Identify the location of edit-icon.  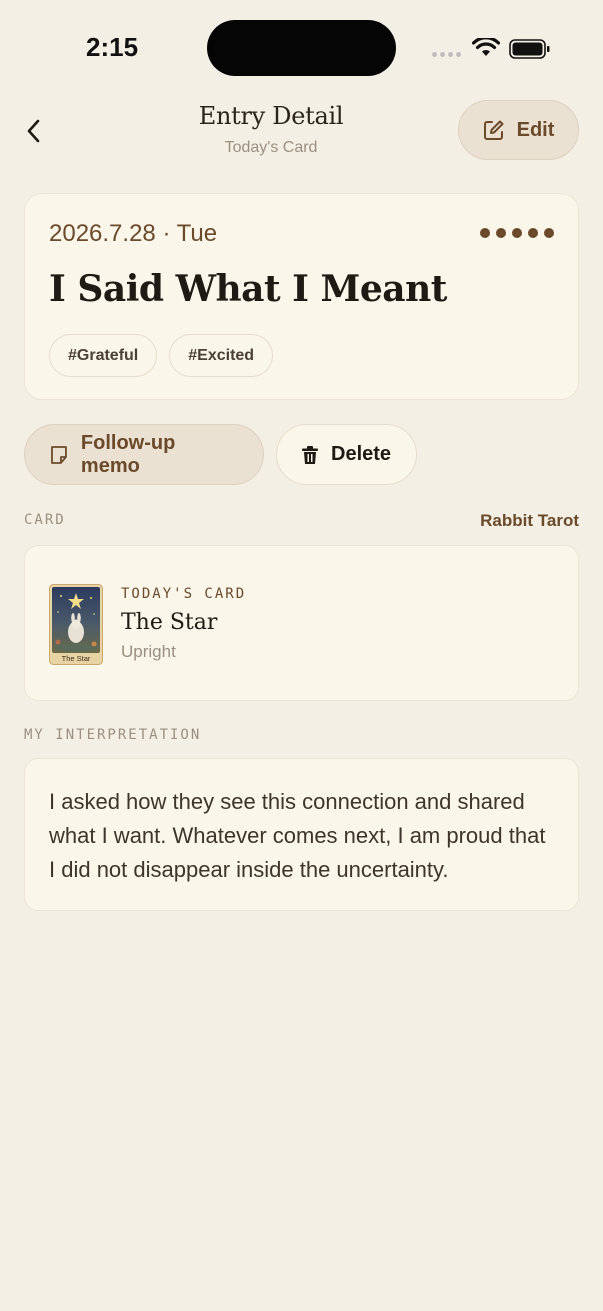
(493, 130).